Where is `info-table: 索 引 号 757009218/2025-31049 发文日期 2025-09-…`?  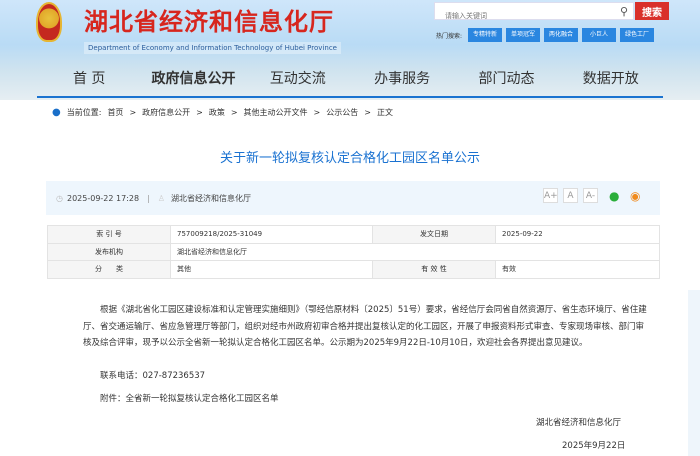 info-table: 索 引 号 757009218/2025-31049 发文日期 2025-09-… is located at coordinates (353, 252).